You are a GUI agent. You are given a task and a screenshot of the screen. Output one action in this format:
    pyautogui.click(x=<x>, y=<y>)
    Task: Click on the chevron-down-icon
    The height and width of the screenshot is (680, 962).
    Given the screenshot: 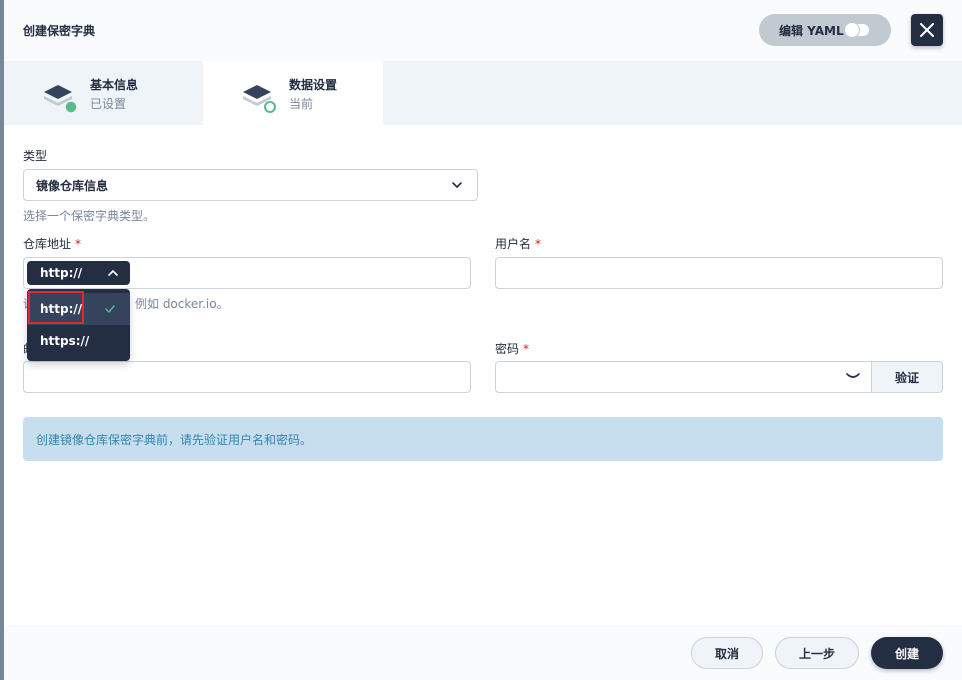 What is the action you would take?
    pyautogui.click(x=457, y=185)
    